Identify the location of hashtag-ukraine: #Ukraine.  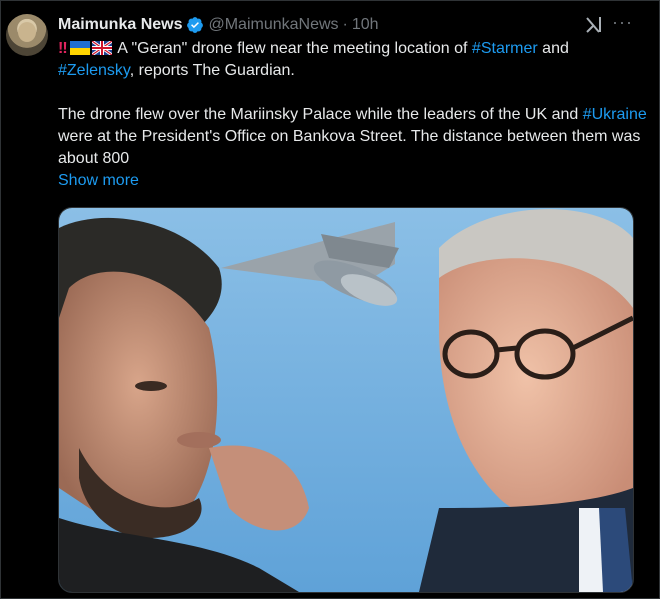
(615, 114).